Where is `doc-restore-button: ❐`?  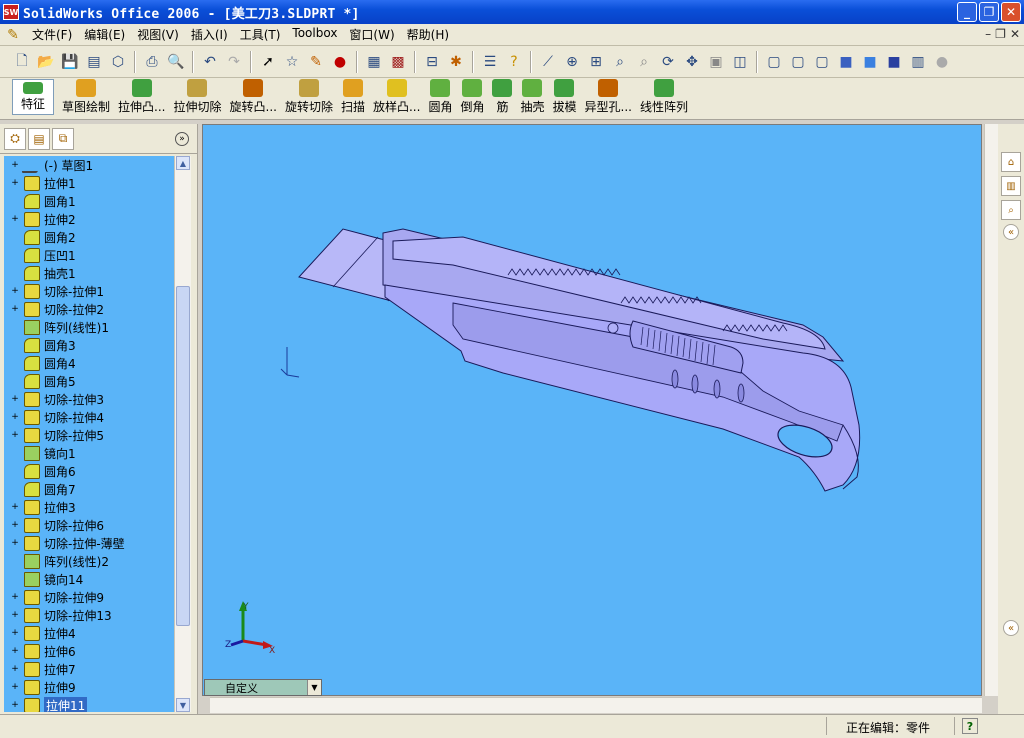 doc-restore-button: ❐ is located at coordinates (1000, 34).